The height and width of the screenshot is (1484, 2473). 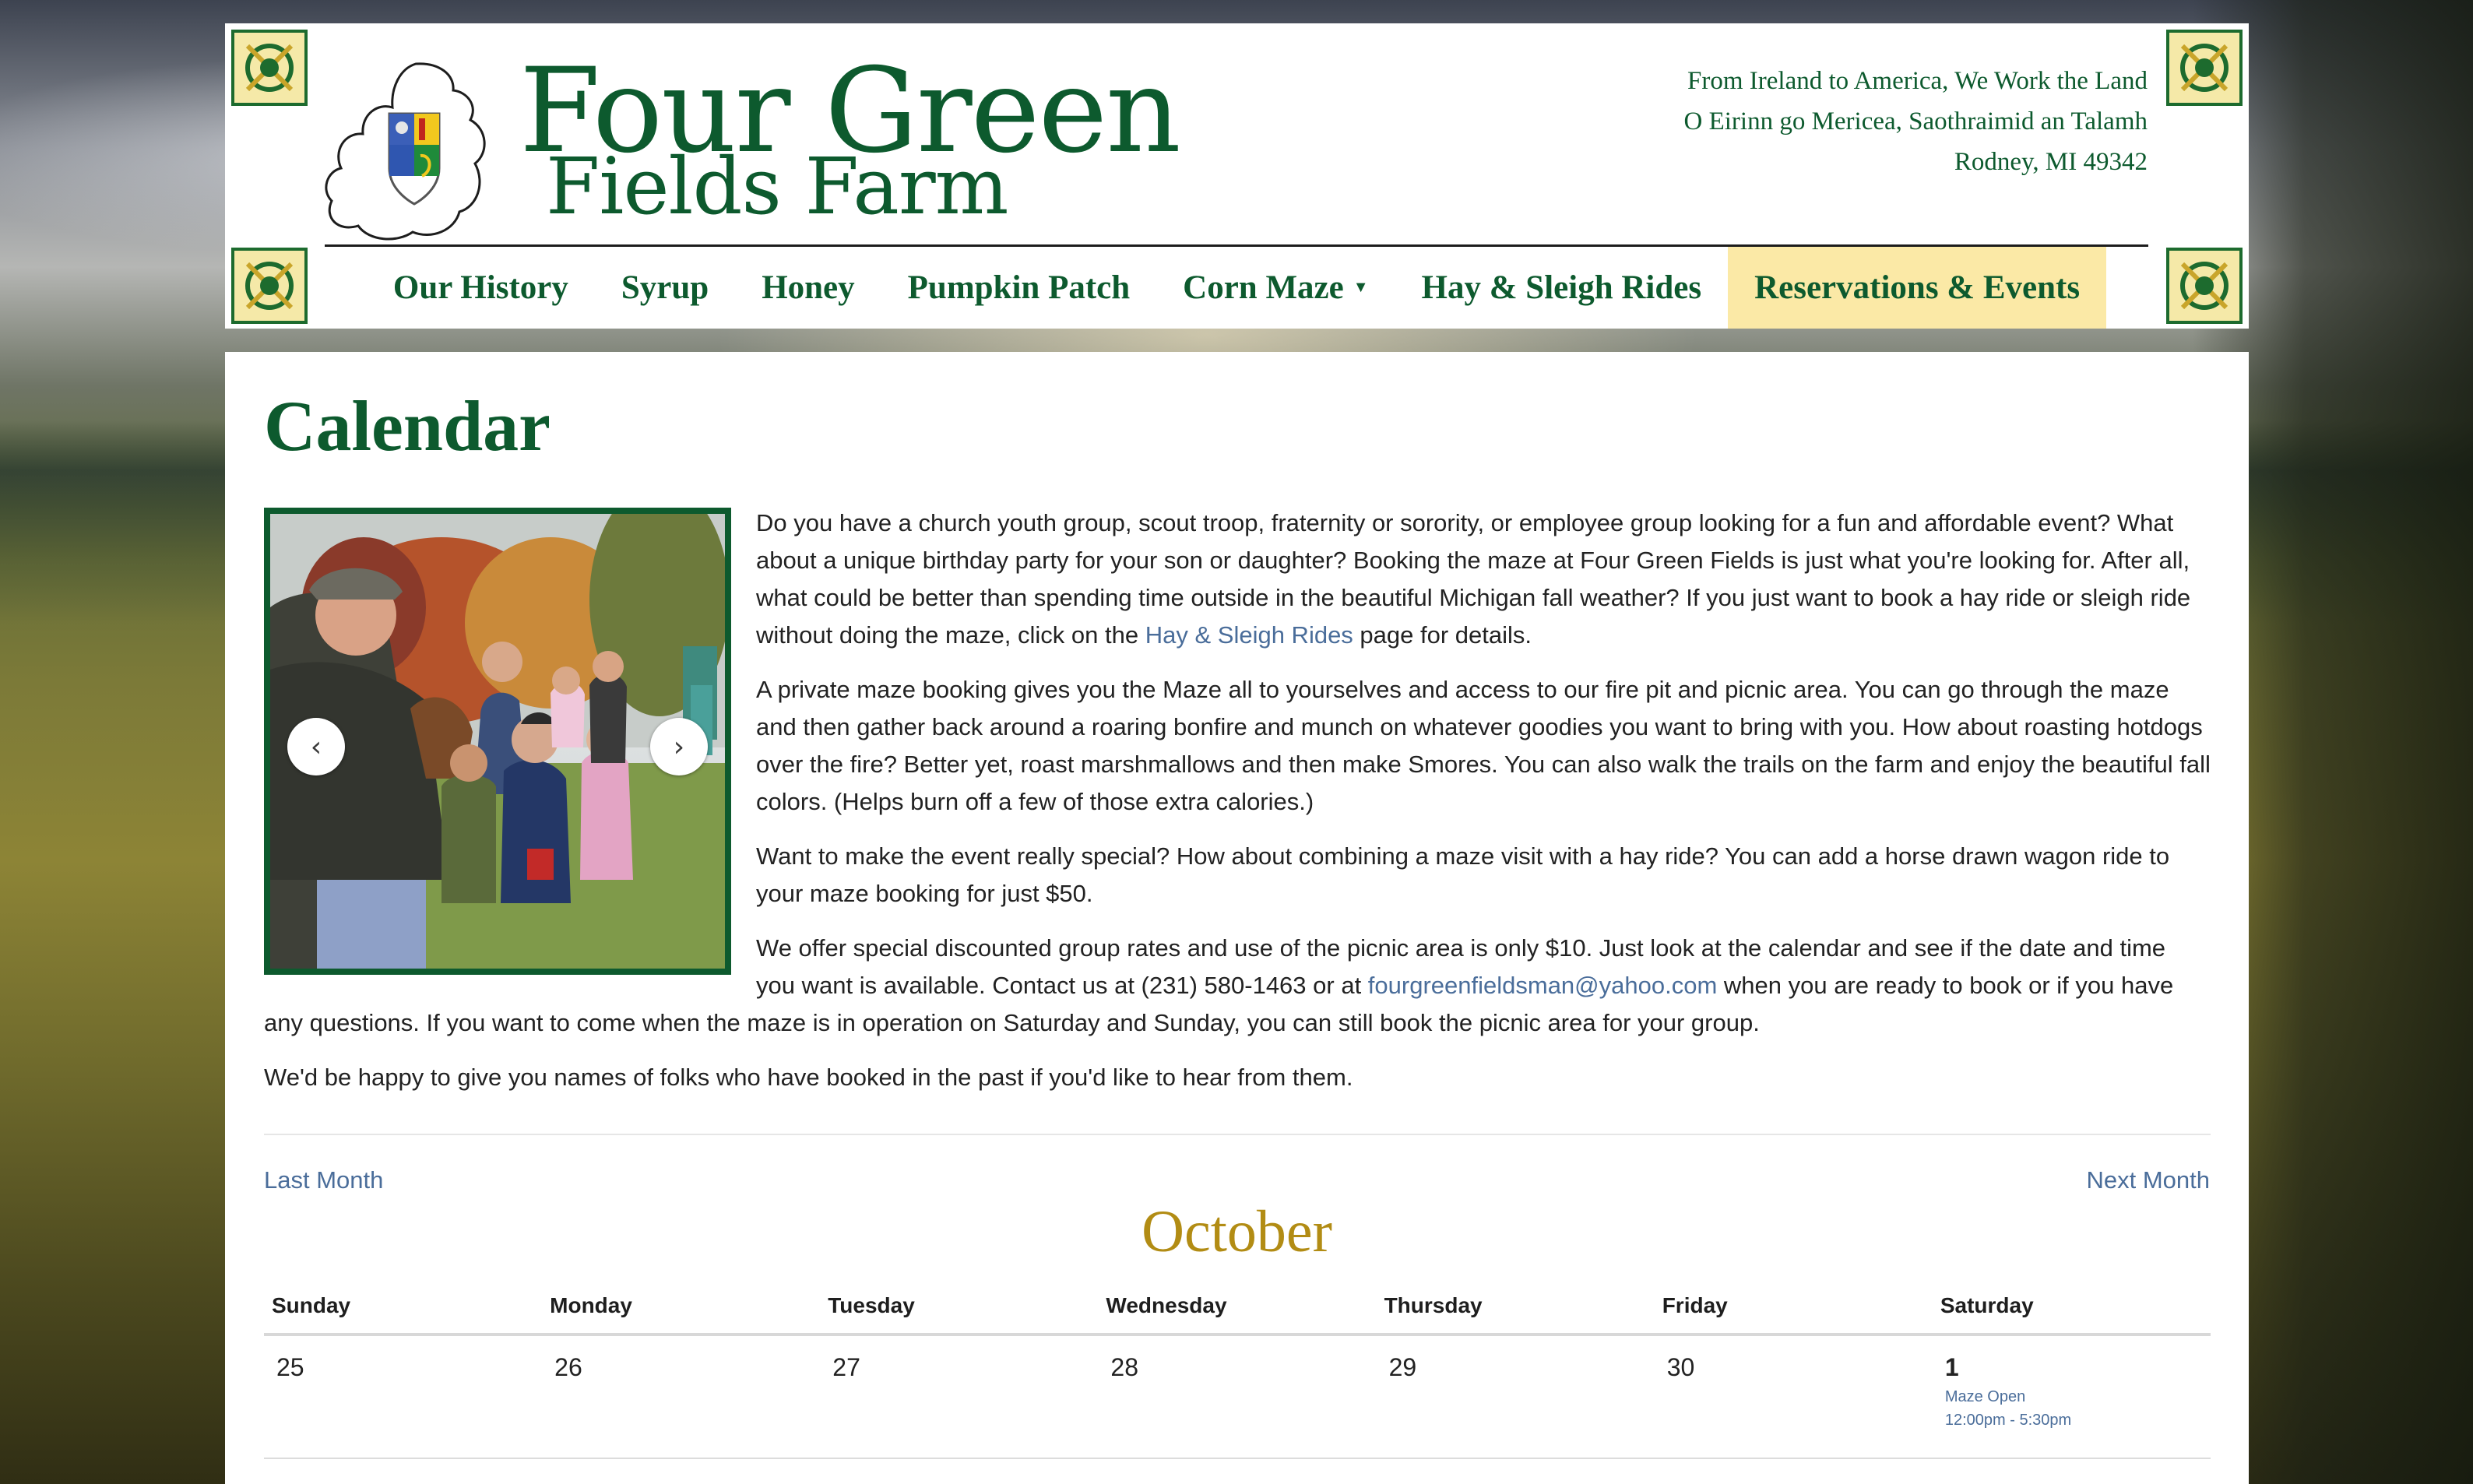 I want to click on nav-item-corn-maze: Corn Maze ▼, so click(x=1275, y=288).